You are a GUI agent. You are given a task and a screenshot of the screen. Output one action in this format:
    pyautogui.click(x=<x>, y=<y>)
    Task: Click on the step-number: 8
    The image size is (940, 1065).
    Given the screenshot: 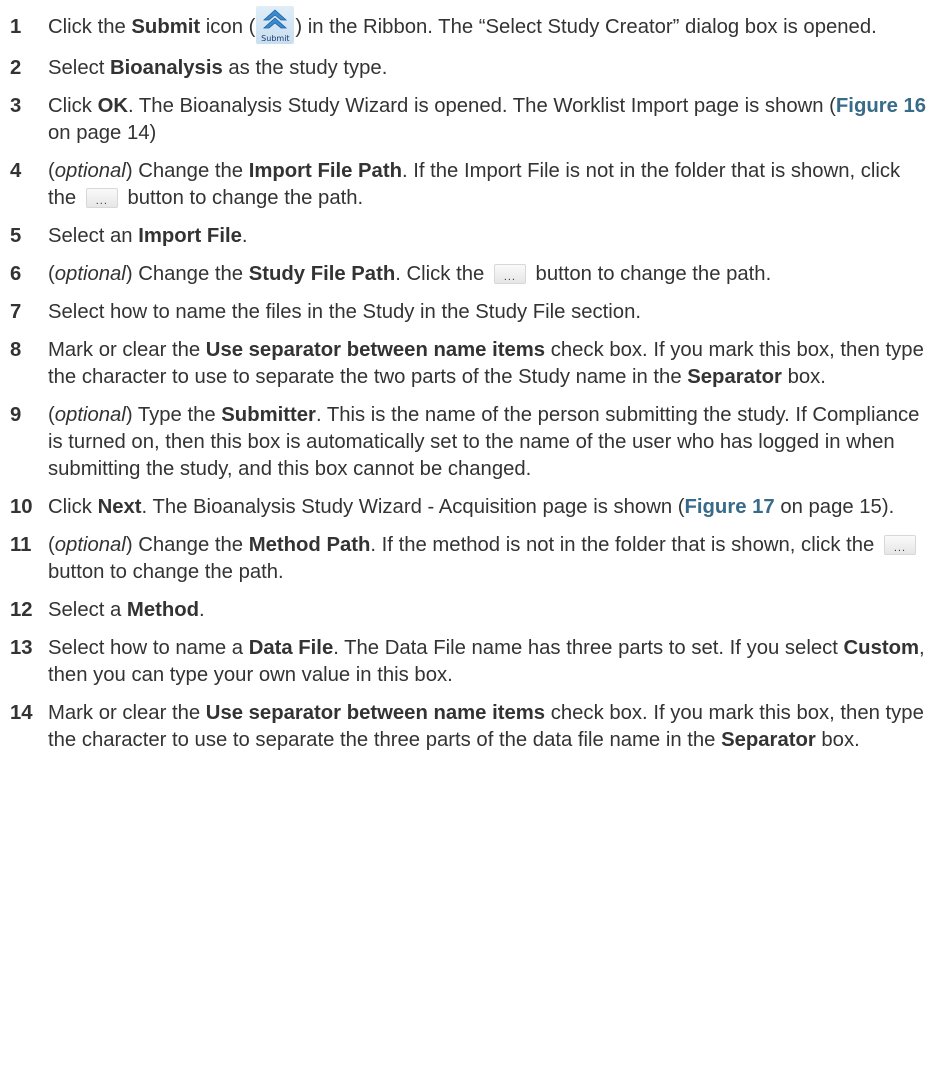 What is the action you would take?
    pyautogui.click(x=16, y=350)
    